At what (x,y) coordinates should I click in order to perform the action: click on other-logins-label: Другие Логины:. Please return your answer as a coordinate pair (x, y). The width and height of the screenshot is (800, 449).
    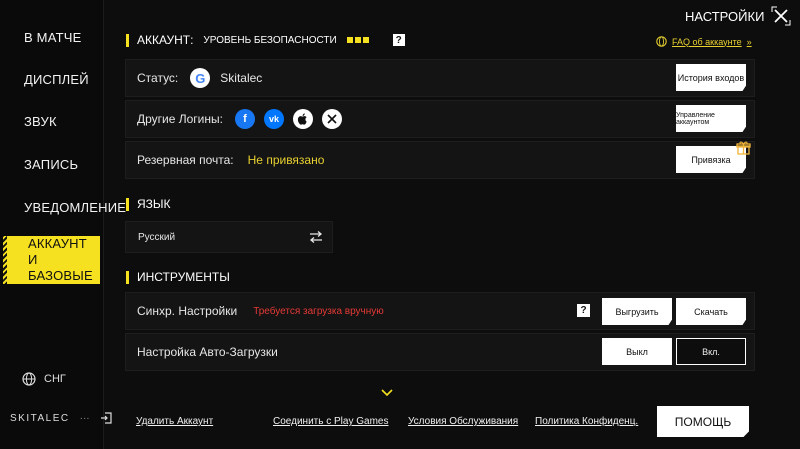
    Looking at the image, I should click on (180, 119).